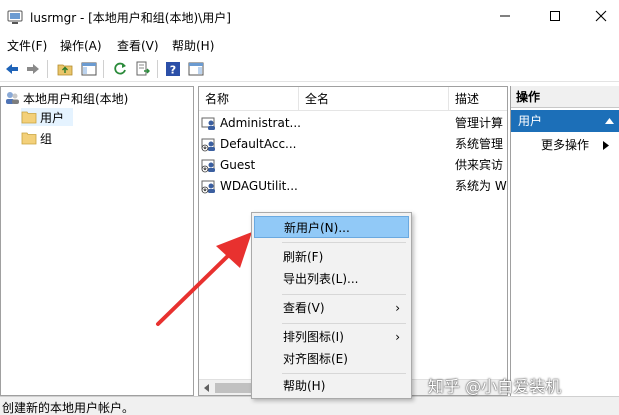 The image size is (619, 415). I want to click on annotation-arrow, so click(204, 279).